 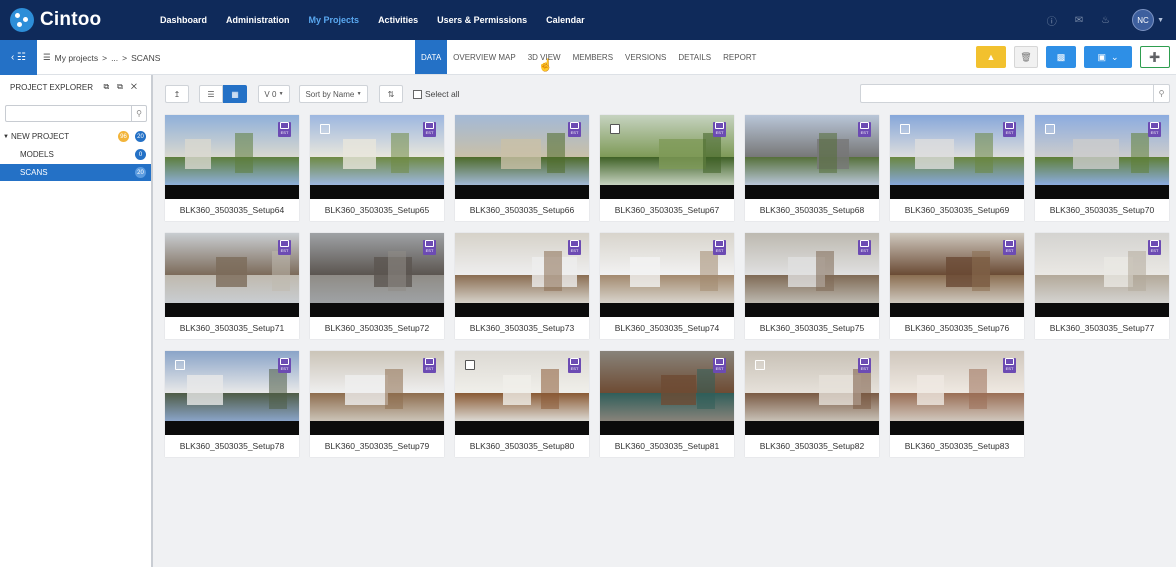 I want to click on scan-card: EST BLK360_3503035_Setup75, so click(x=812, y=286).